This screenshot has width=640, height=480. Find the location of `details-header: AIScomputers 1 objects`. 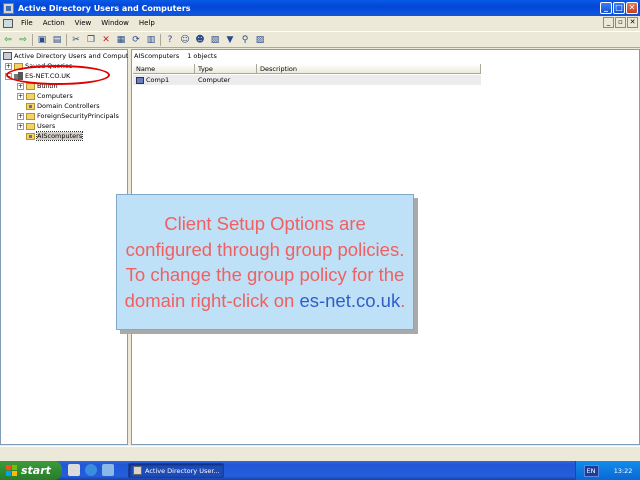

details-header: AIScomputers 1 objects is located at coordinates (175, 57).